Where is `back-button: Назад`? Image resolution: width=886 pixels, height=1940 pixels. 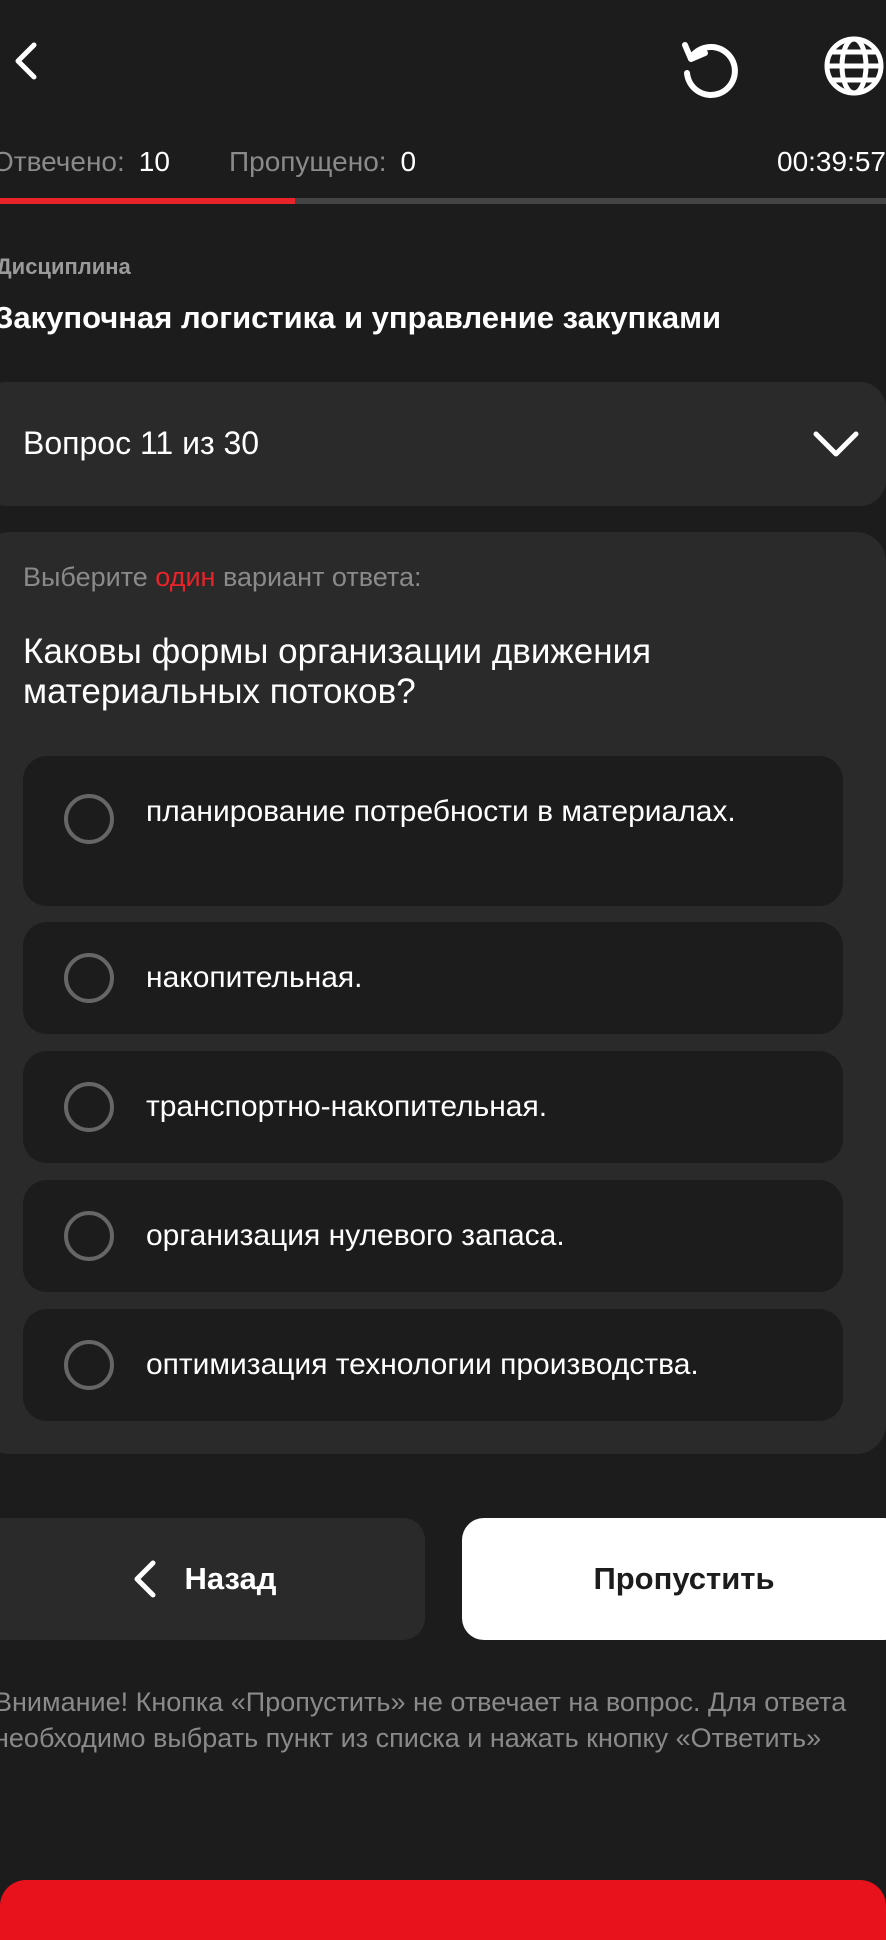 back-button: Назад is located at coordinates (212, 1579).